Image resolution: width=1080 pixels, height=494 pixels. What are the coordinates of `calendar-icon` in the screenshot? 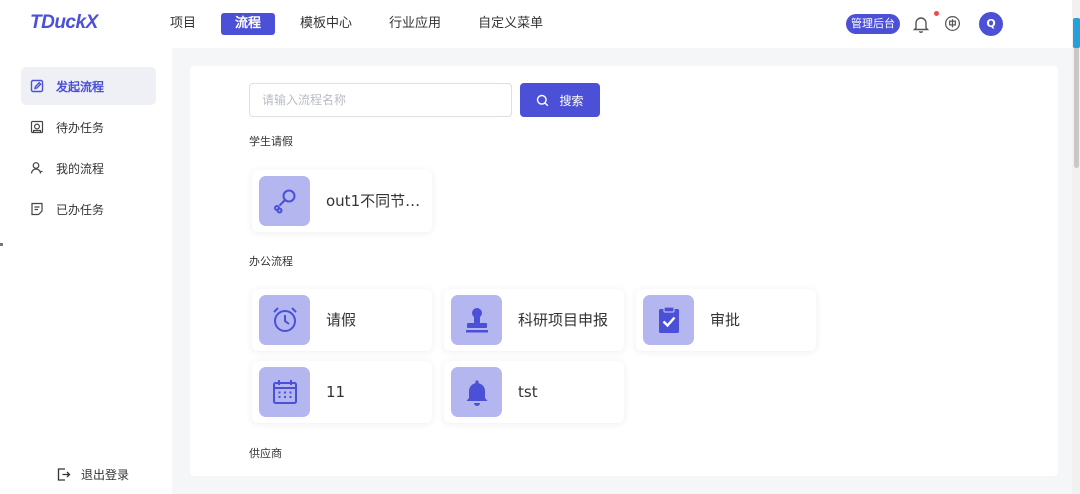 It's located at (284, 392).